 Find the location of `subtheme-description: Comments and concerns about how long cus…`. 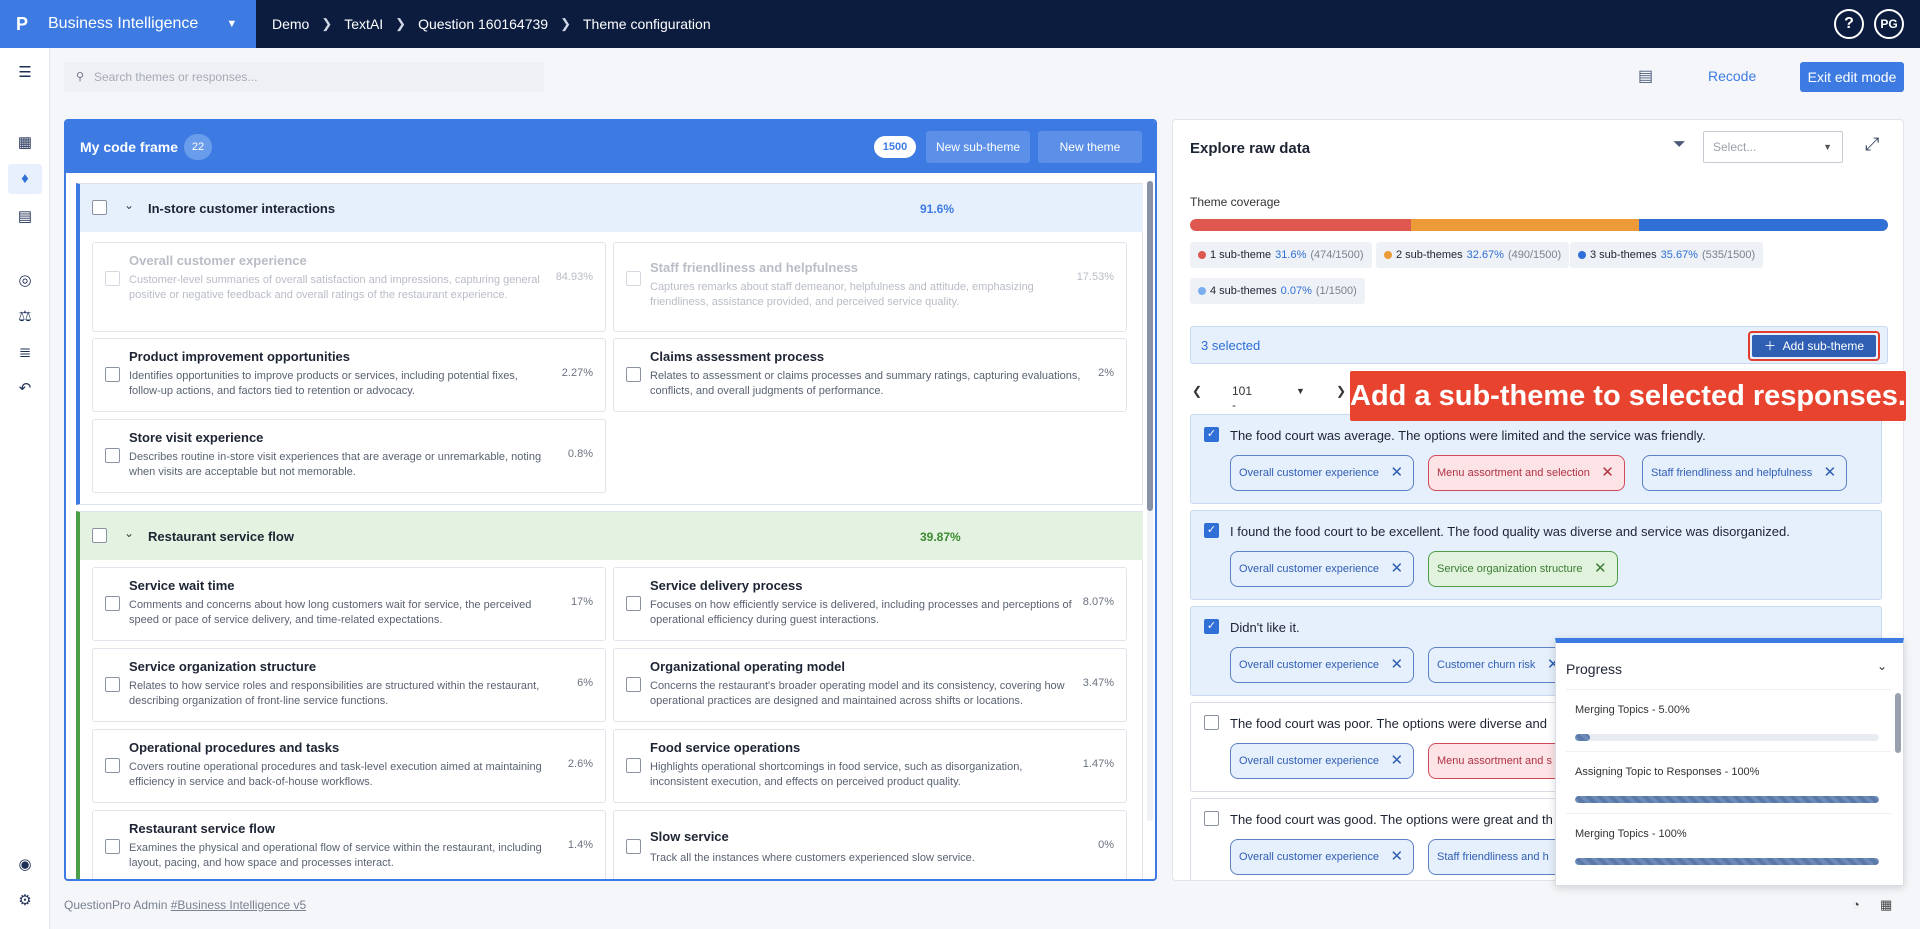

subtheme-description: Comments and concerns about how long cus… is located at coordinates (330, 612).